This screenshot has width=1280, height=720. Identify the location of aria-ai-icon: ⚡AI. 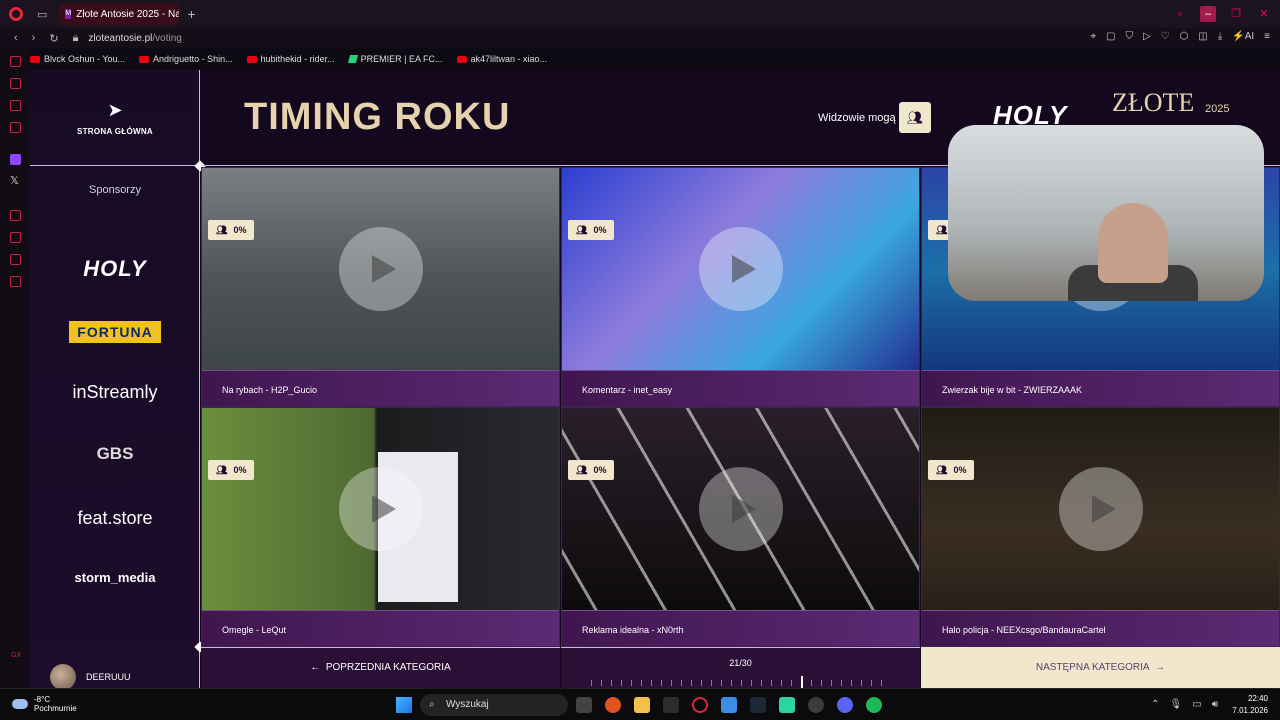
(1243, 36).